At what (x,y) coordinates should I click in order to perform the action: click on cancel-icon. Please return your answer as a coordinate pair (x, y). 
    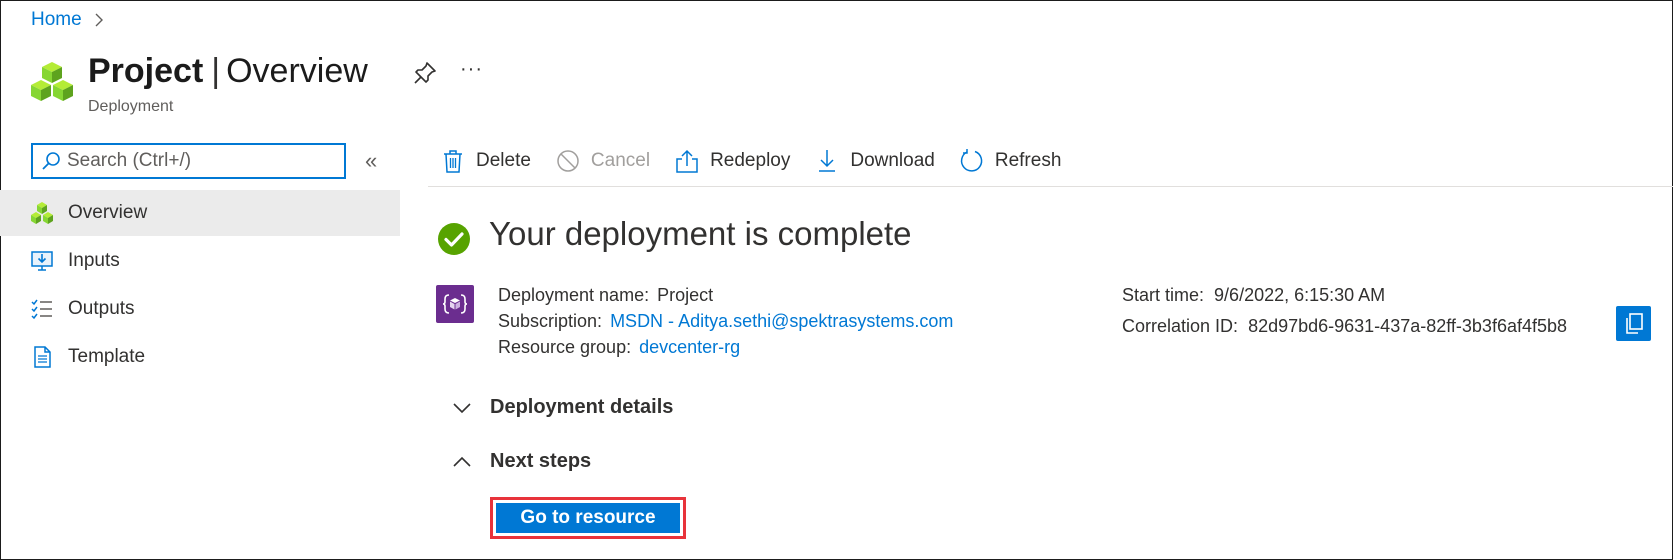
    Looking at the image, I should click on (568, 161).